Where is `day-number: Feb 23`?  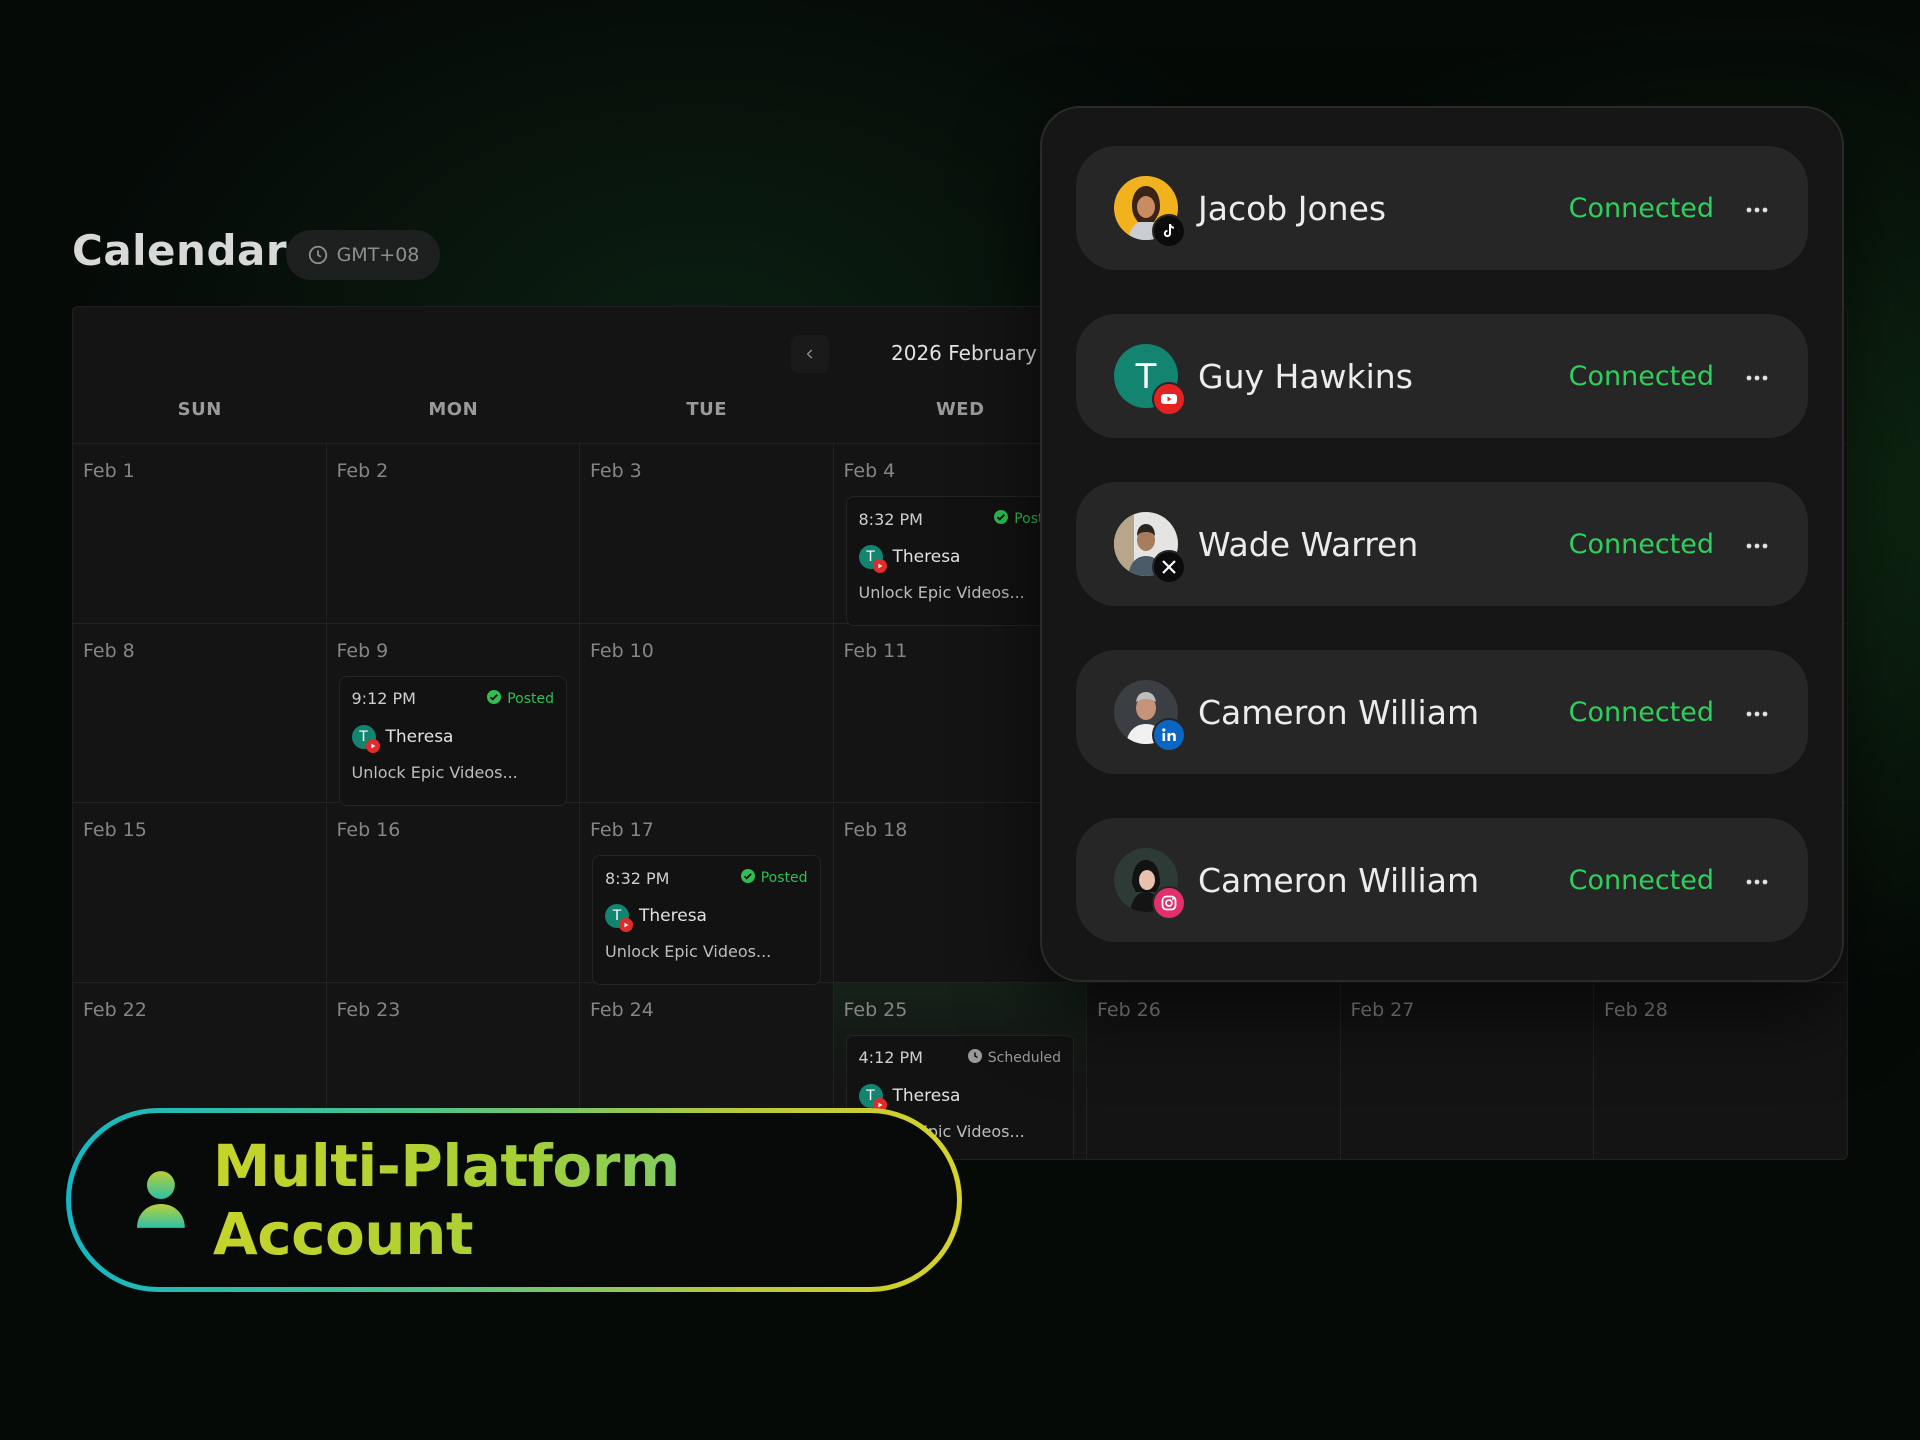
day-number: Feb 23 is located at coordinates (368, 1009).